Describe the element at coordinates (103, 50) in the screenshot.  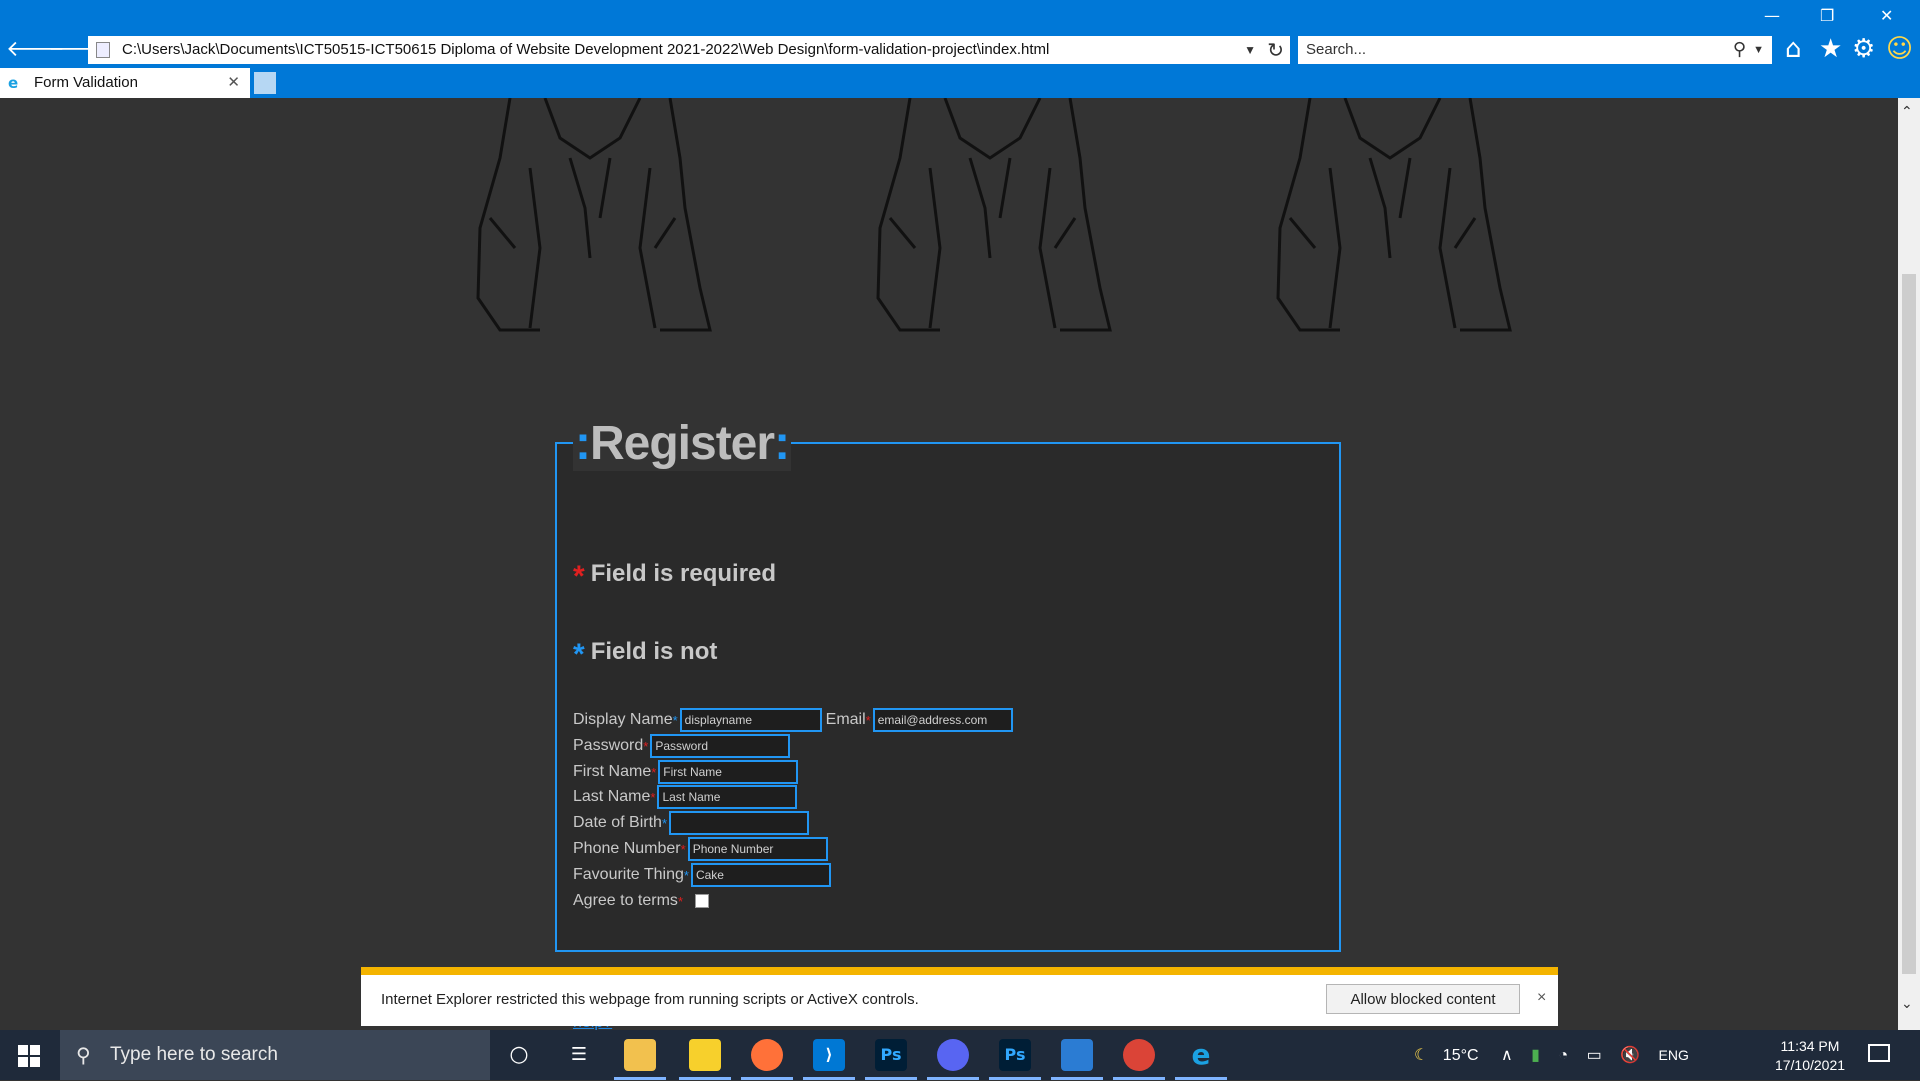
I see `page-icon` at that location.